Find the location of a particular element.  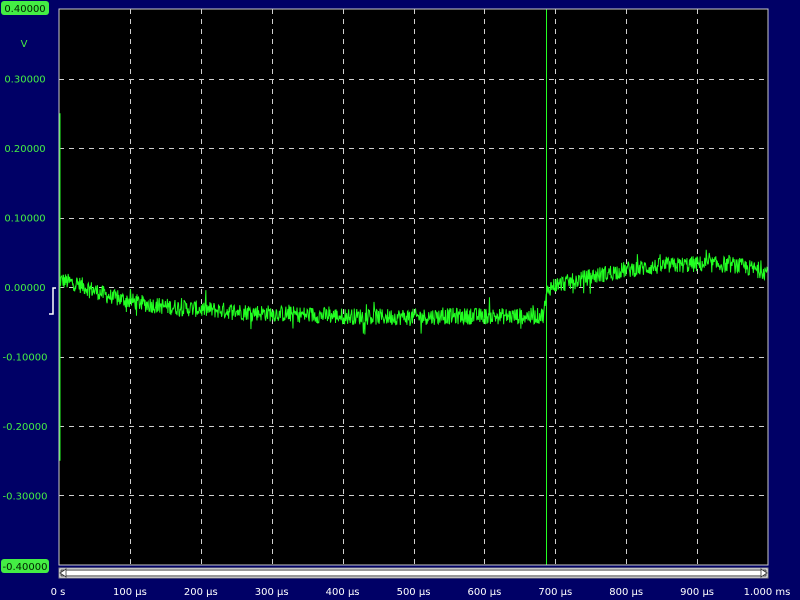

zero-level-marker is located at coordinates (52, 301).